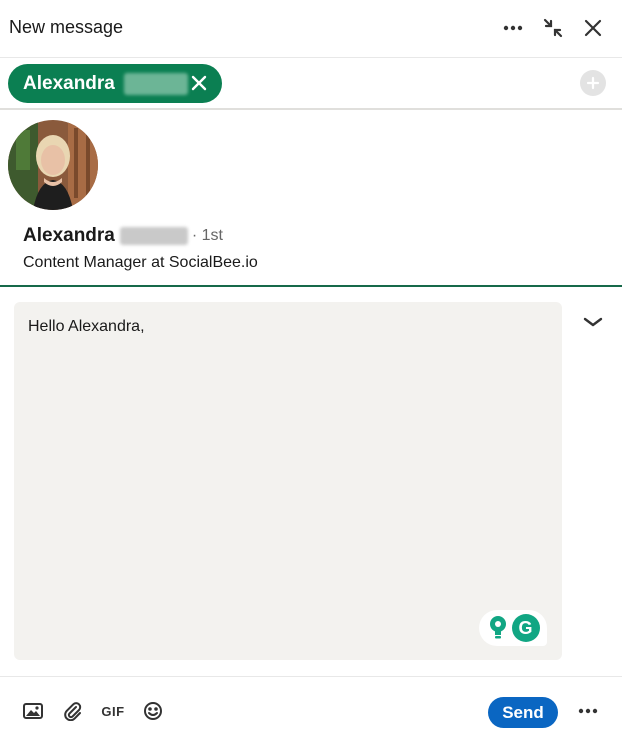 This screenshot has width=622, height=738. I want to click on image-icon, so click(33, 711).